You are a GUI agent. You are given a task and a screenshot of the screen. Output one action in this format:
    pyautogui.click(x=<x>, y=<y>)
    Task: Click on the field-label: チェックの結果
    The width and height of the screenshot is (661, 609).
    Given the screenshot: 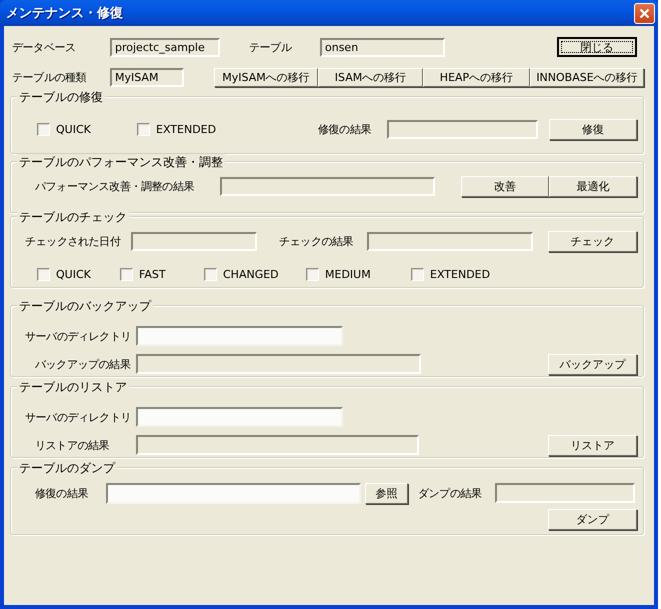 What is the action you would take?
    pyautogui.click(x=316, y=241)
    